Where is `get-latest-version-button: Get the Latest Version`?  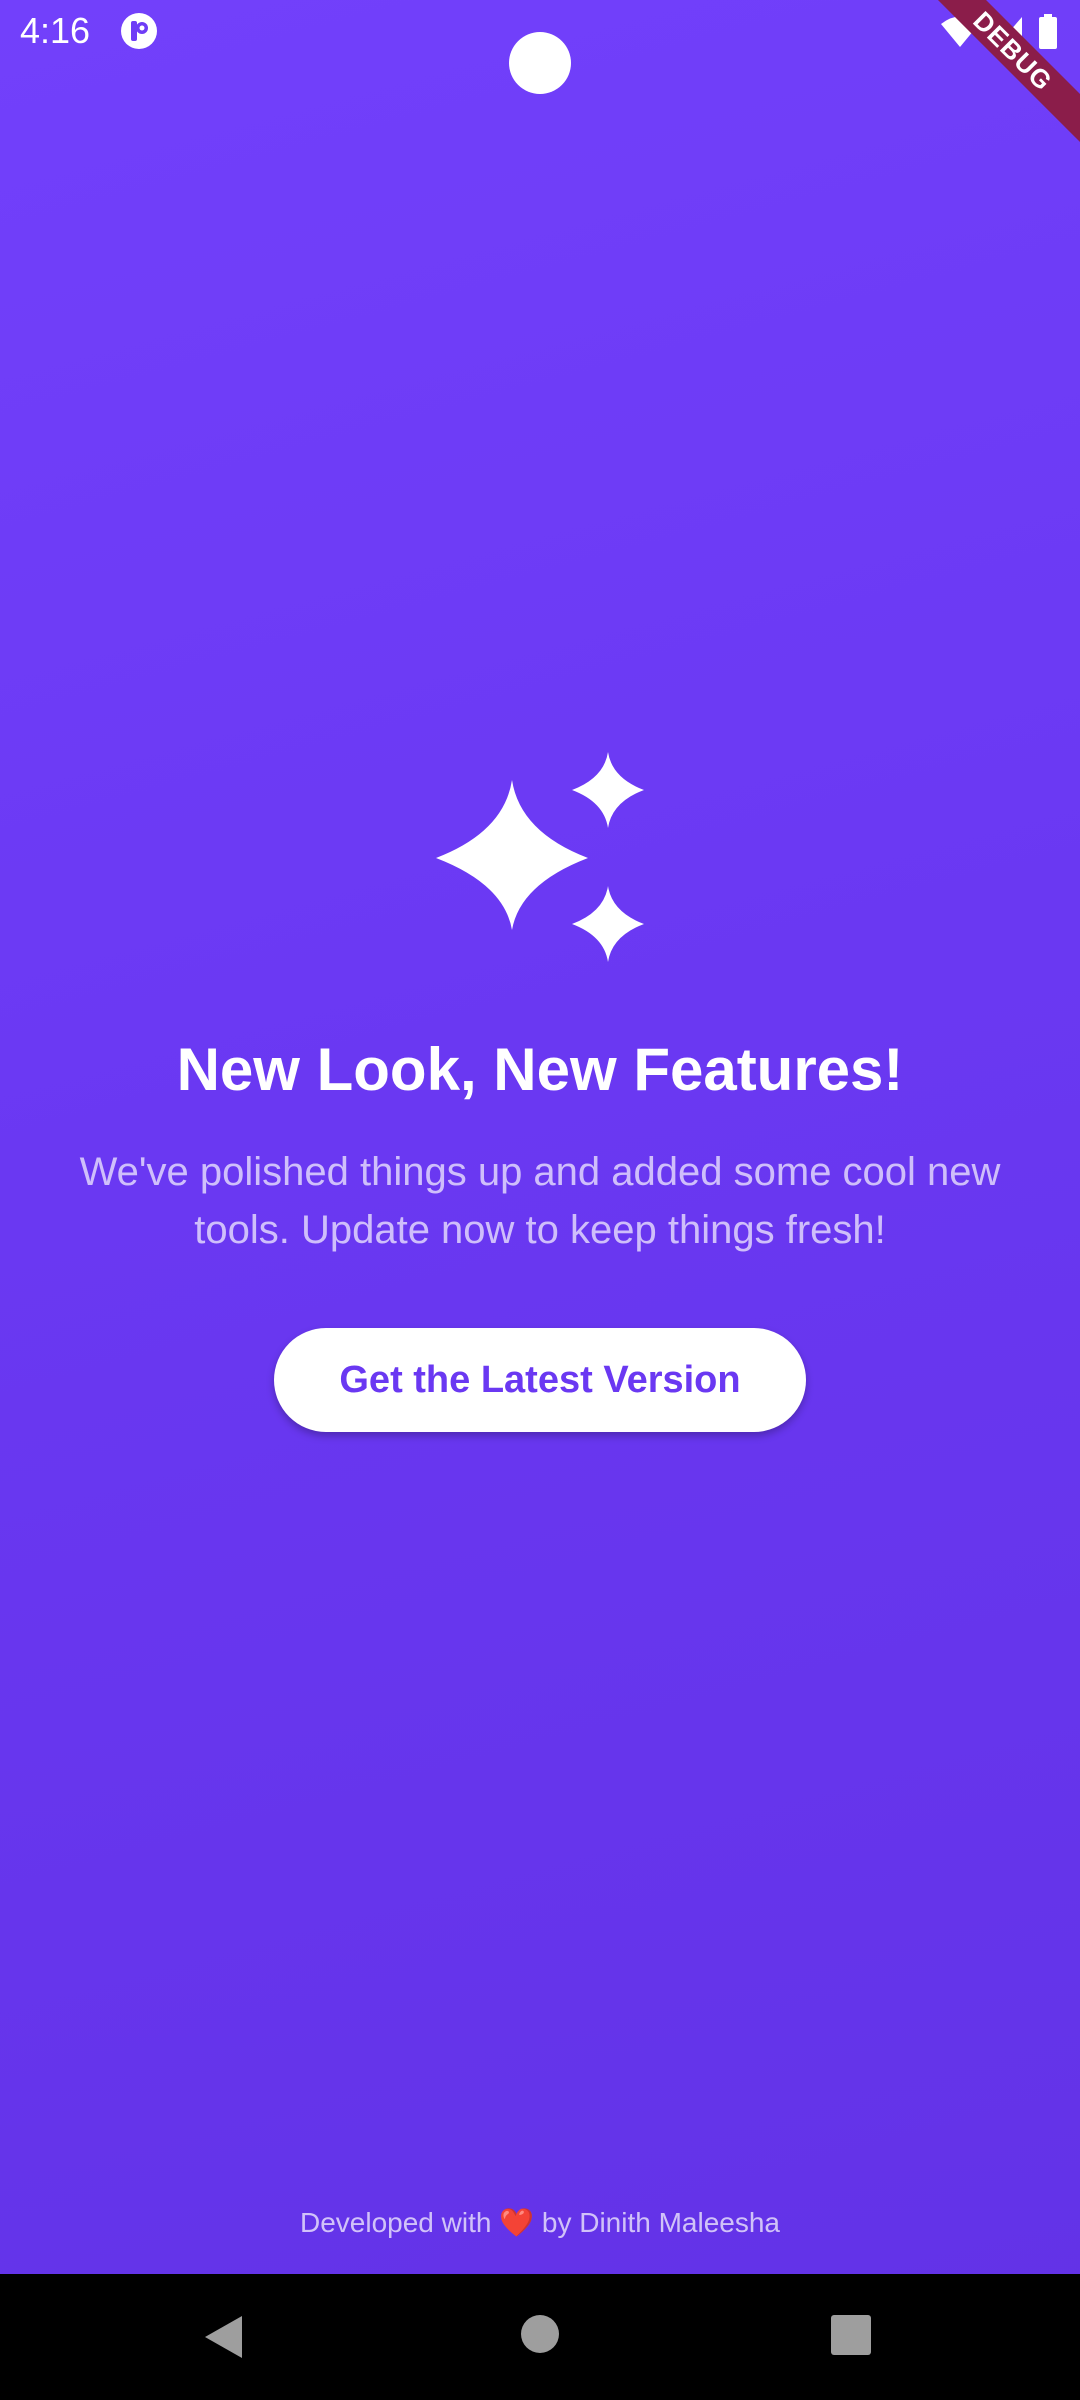
get-latest-version-button: Get the Latest Version is located at coordinates (540, 1380).